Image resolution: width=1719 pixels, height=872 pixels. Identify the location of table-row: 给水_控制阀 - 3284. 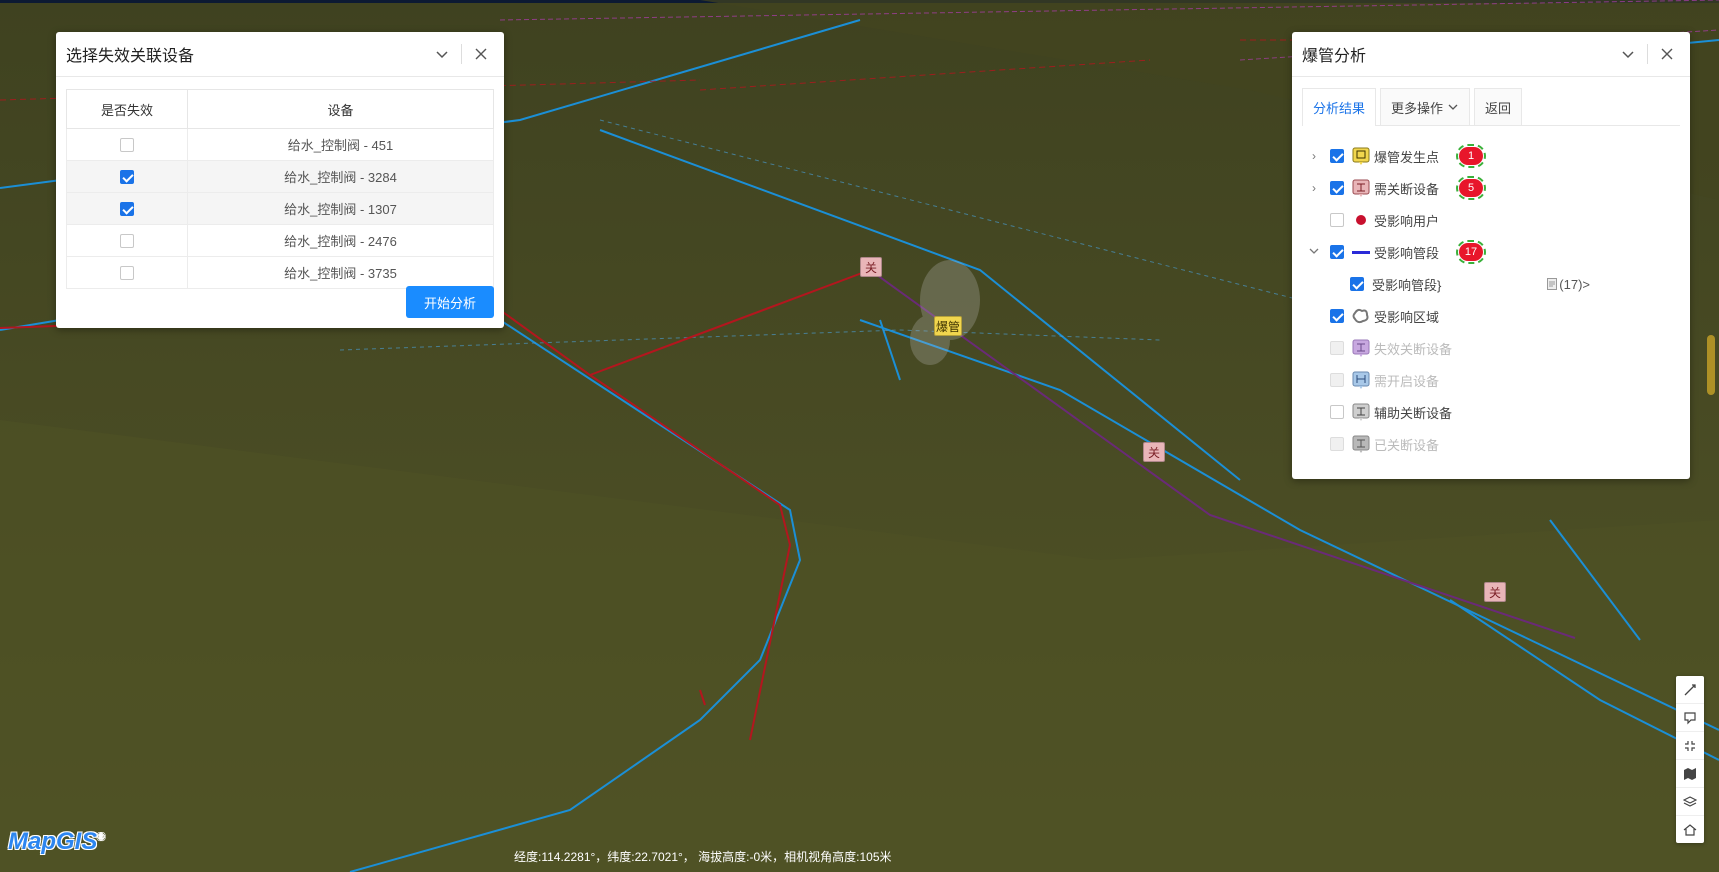
(280, 176).